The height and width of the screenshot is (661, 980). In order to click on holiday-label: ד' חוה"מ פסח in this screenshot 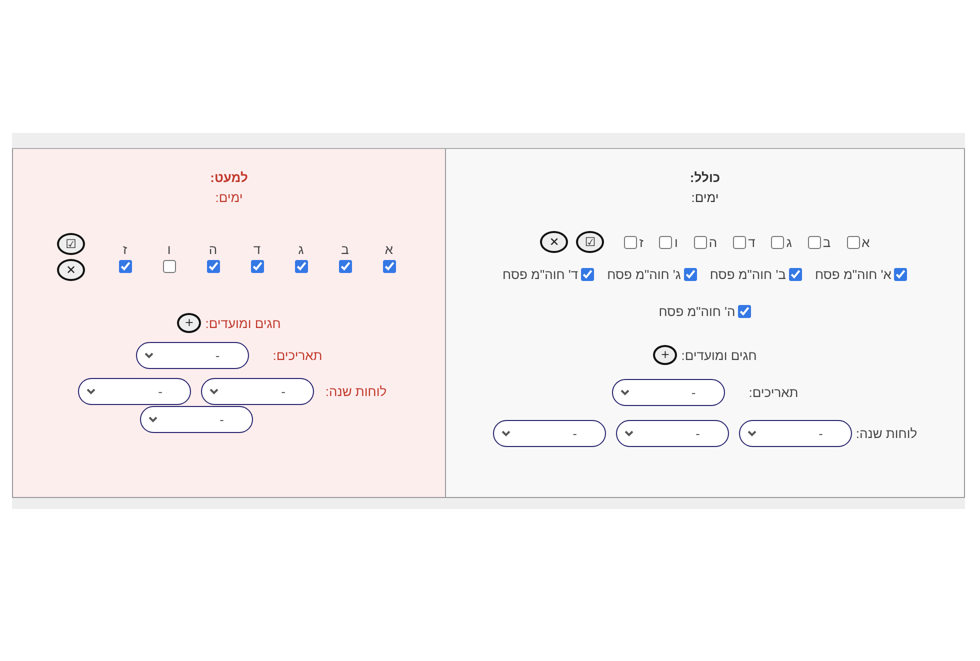, I will do `click(540, 274)`.